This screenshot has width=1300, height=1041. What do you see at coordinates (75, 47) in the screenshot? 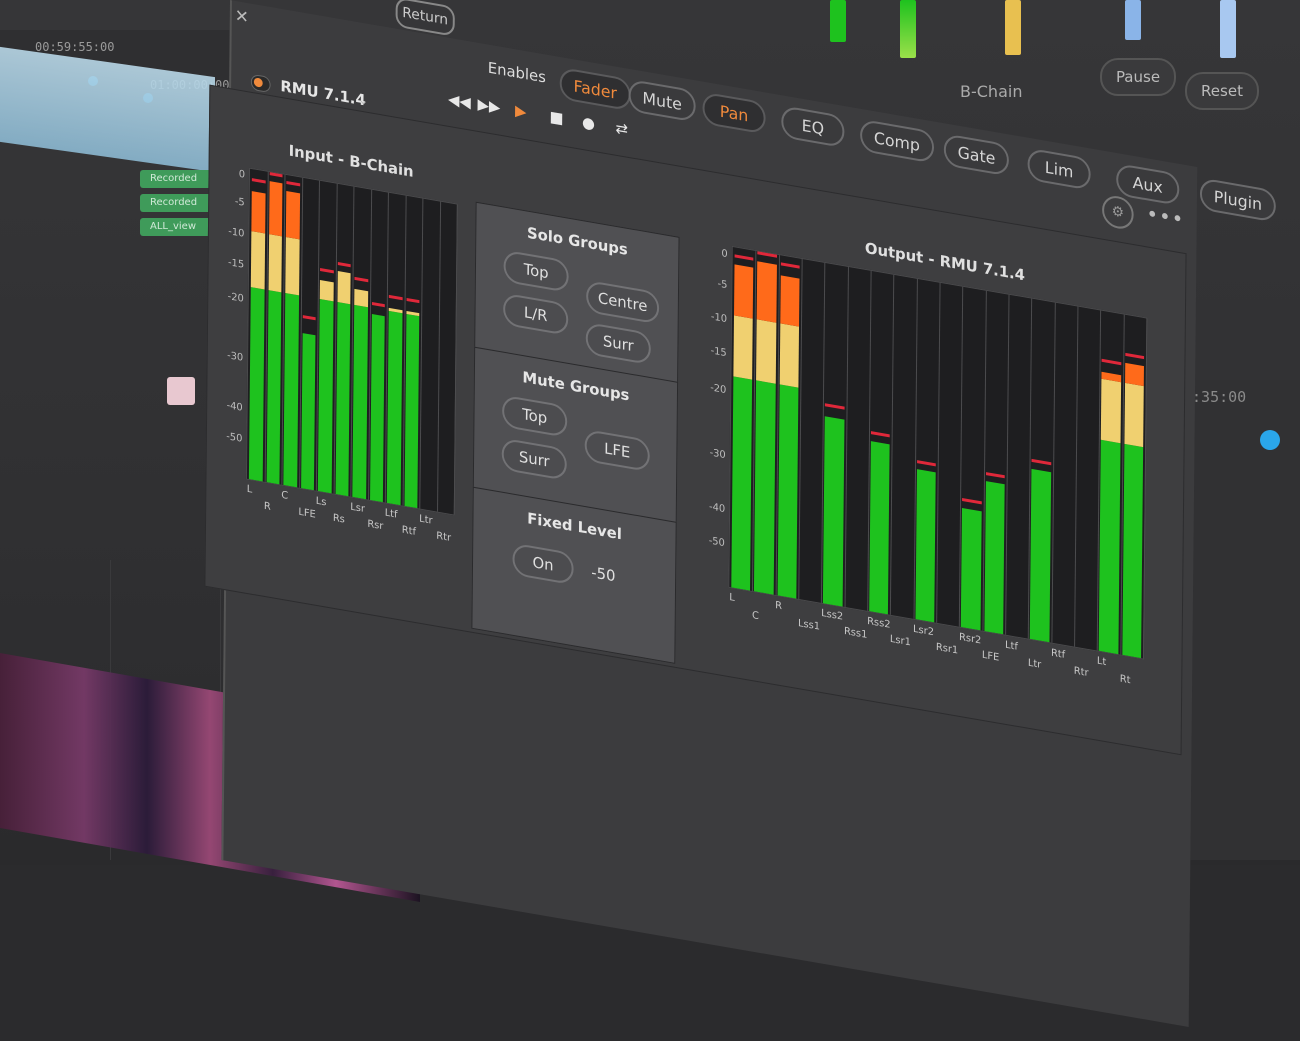
I see `timecode-left: 00:59:55:00` at bounding box center [75, 47].